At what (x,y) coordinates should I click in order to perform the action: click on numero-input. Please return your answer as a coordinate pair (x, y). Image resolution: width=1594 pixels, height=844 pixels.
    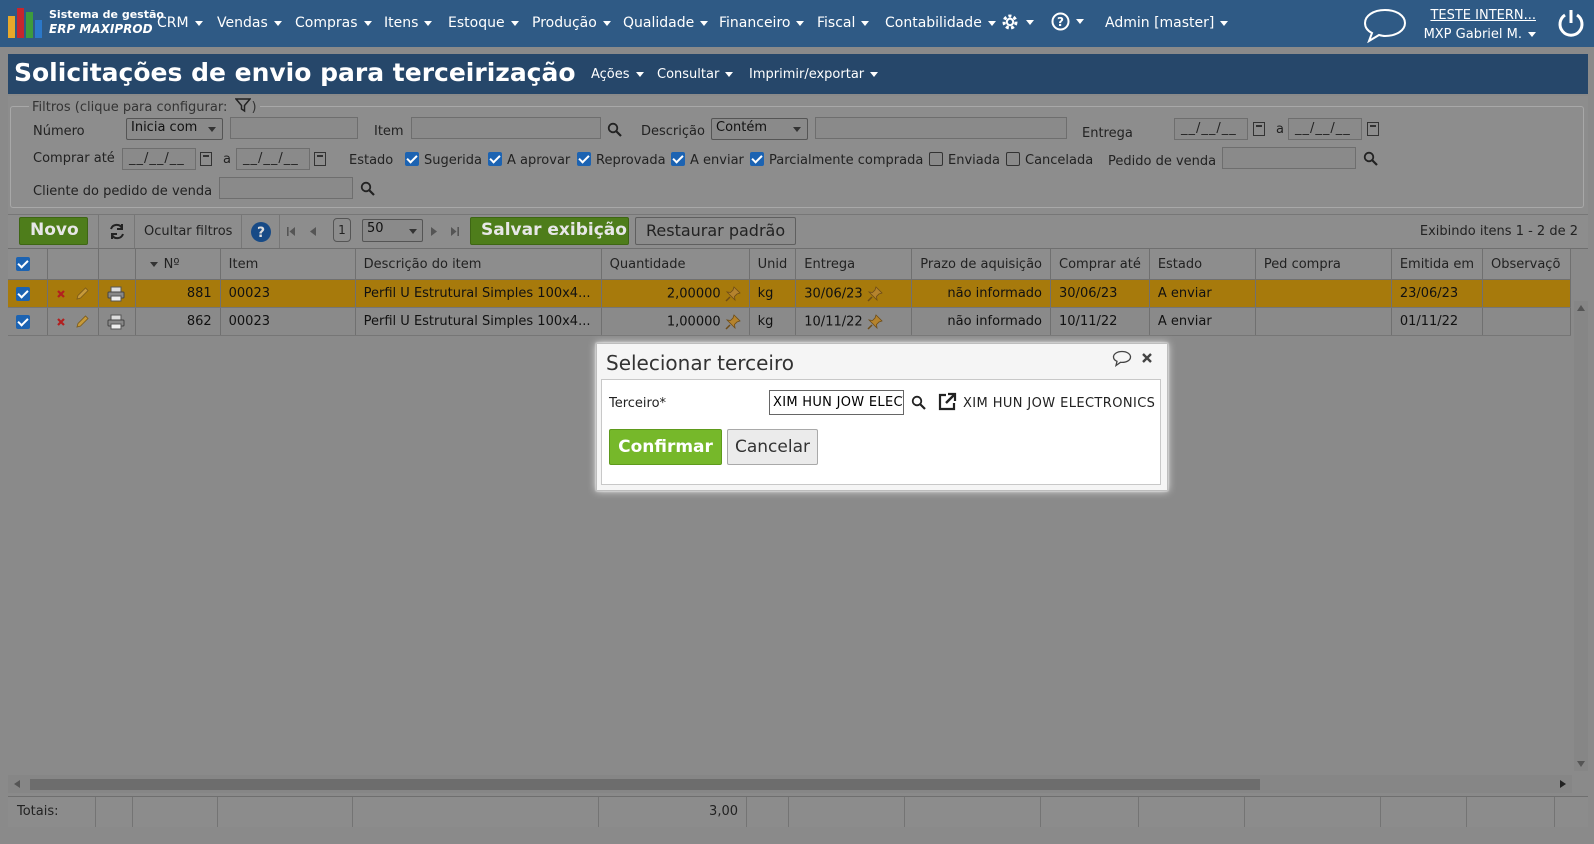
    Looking at the image, I should click on (294, 128).